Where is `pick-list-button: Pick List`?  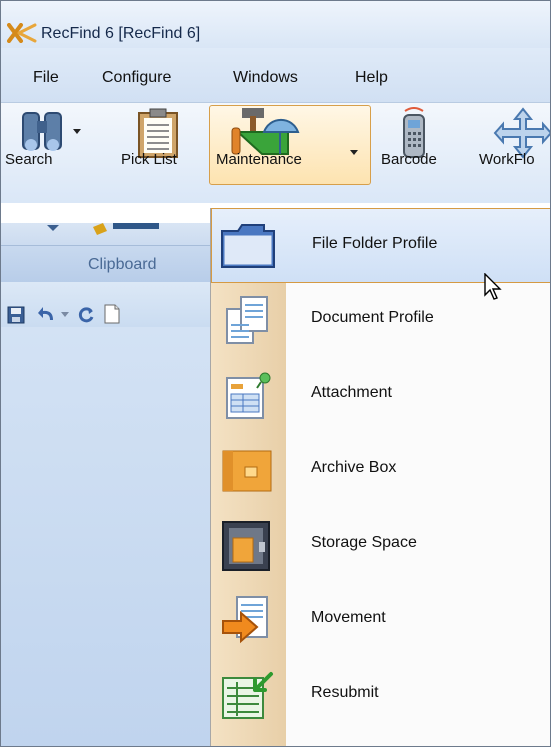 pick-list-button: Pick List is located at coordinates (161, 145).